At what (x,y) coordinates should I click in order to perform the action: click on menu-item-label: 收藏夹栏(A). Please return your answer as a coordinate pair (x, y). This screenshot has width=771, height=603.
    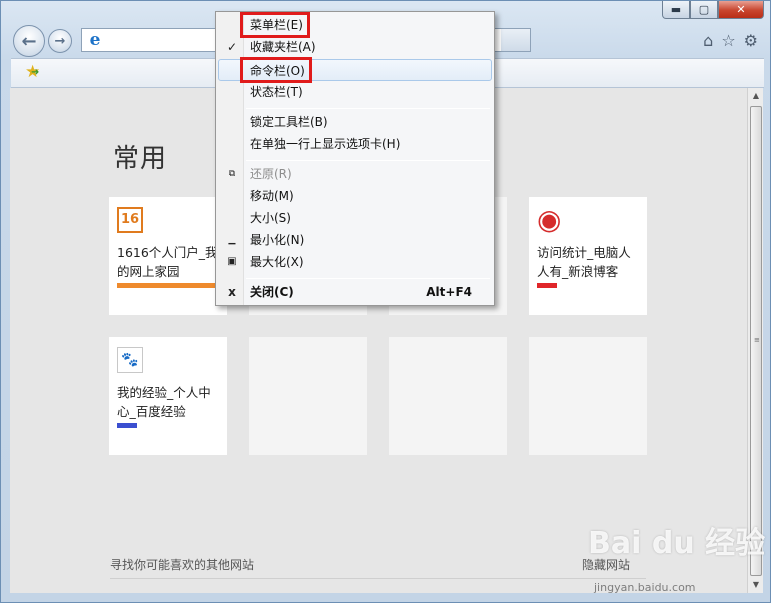
    Looking at the image, I should click on (283, 47).